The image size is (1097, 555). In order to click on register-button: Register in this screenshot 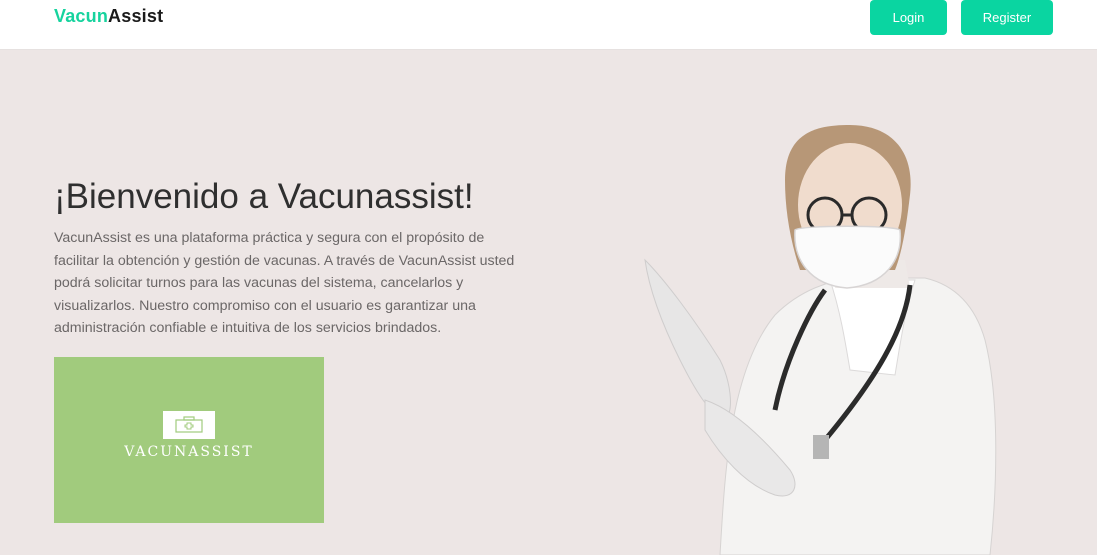, I will do `click(1007, 17)`.